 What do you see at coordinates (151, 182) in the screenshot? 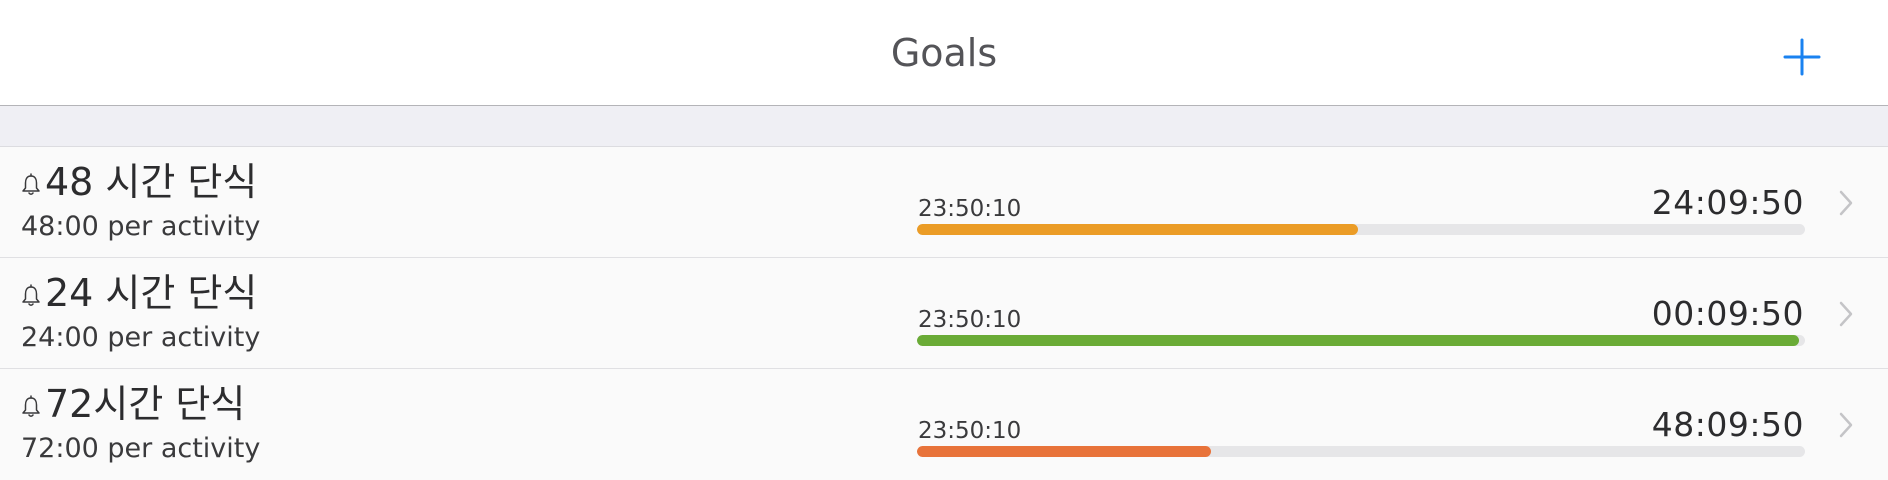
I see `goal-title-text: 48 시간 단식` at bounding box center [151, 182].